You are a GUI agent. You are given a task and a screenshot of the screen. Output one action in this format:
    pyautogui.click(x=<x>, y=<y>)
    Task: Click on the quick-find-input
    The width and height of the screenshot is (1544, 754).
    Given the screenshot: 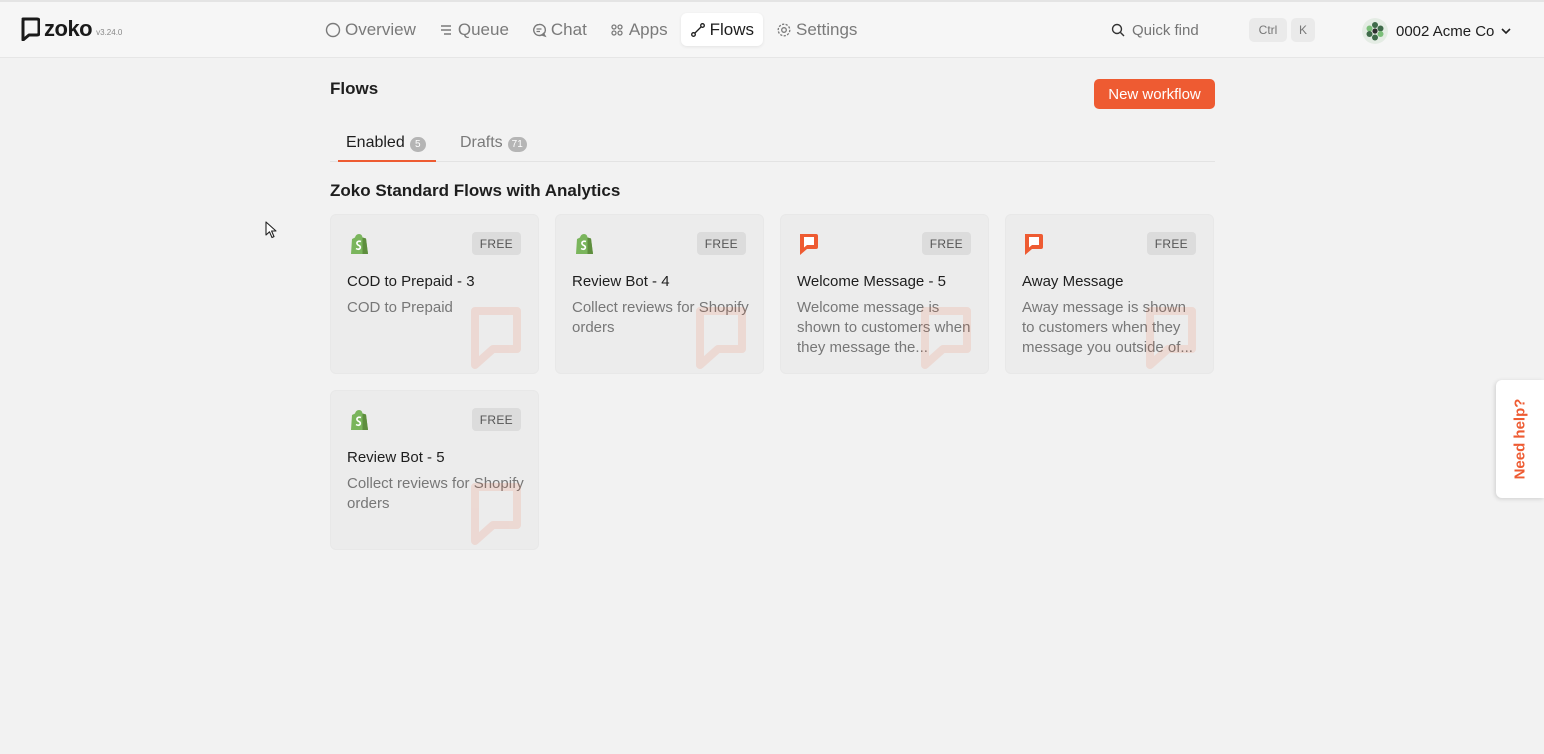 What is the action you would take?
    pyautogui.click(x=1187, y=30)
    